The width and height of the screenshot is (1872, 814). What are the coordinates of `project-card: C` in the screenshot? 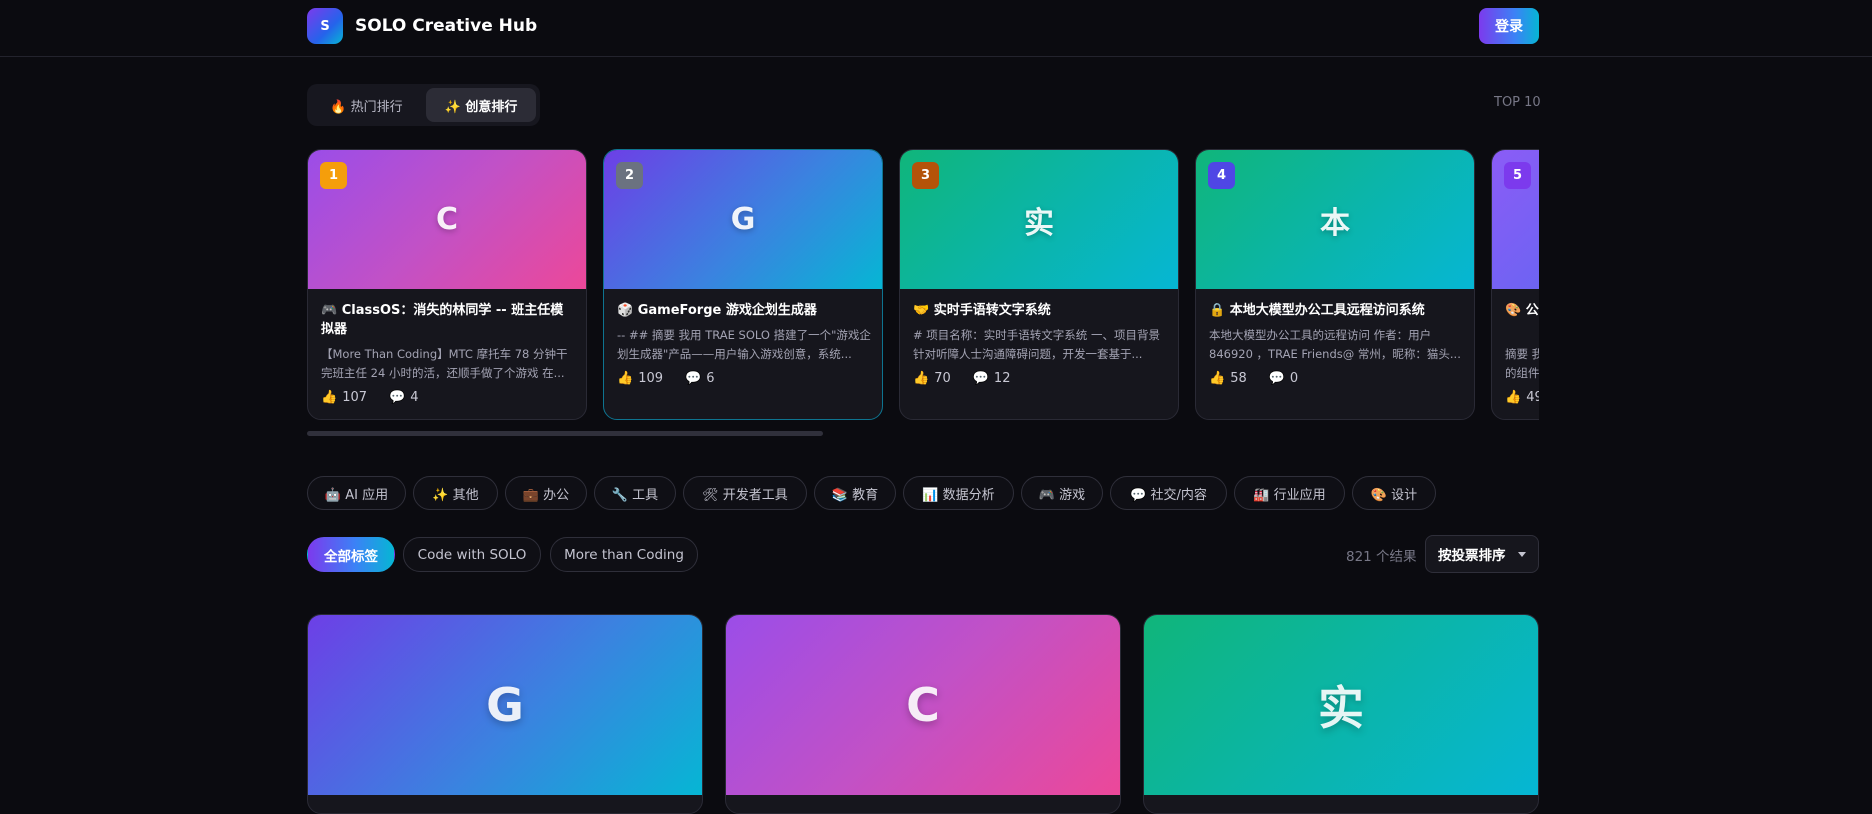 It's located at (923, 714).